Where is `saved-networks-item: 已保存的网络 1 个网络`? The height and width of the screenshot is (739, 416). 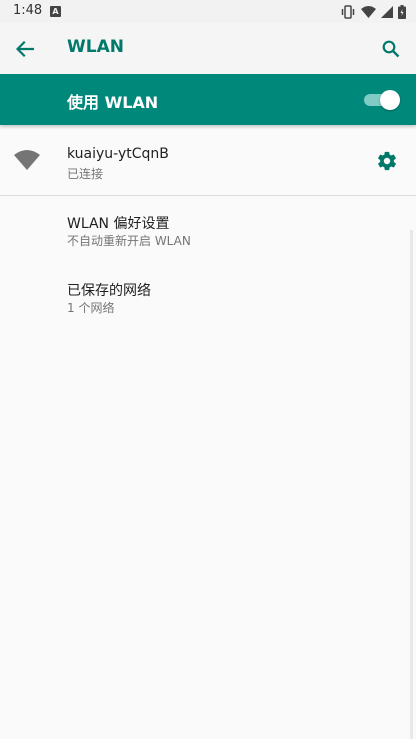 saved-networks-item: 已保存的网络 1 个网络 is located at coordinates (204, 298).